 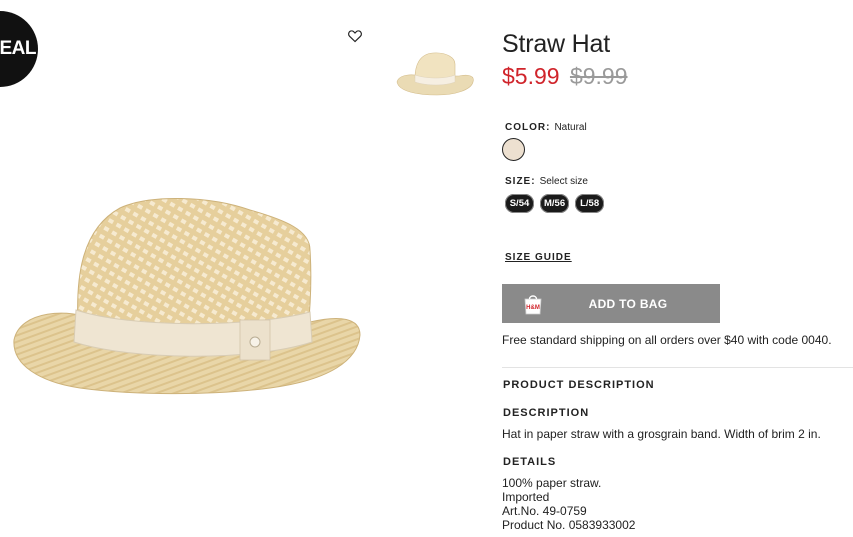 I want to click on size-option-m56: M/56, so click(x=555, y=203).